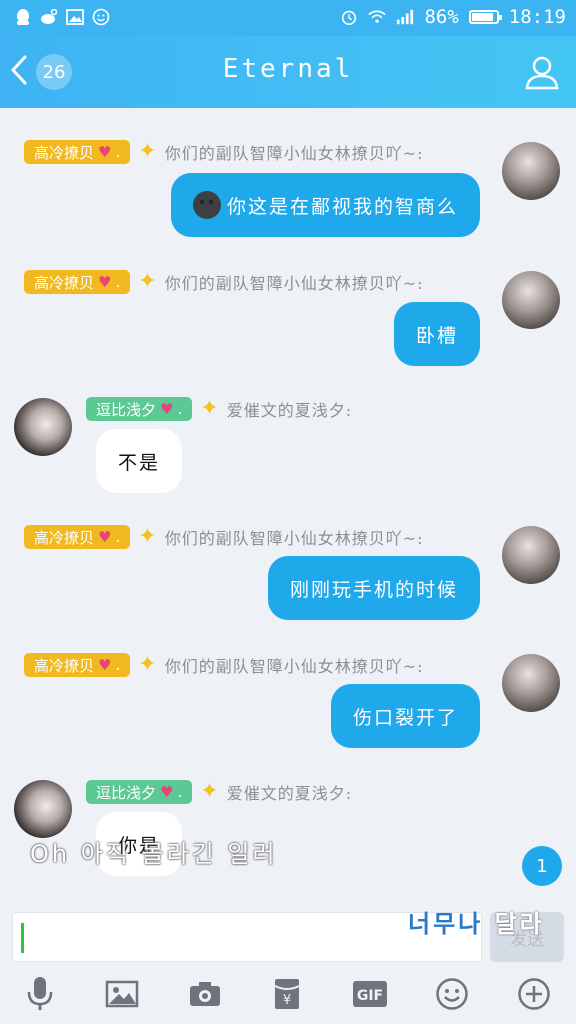 This screenshot has width=576, height=1024. I want to click on battery-percent: 86%, so click(441, 17).